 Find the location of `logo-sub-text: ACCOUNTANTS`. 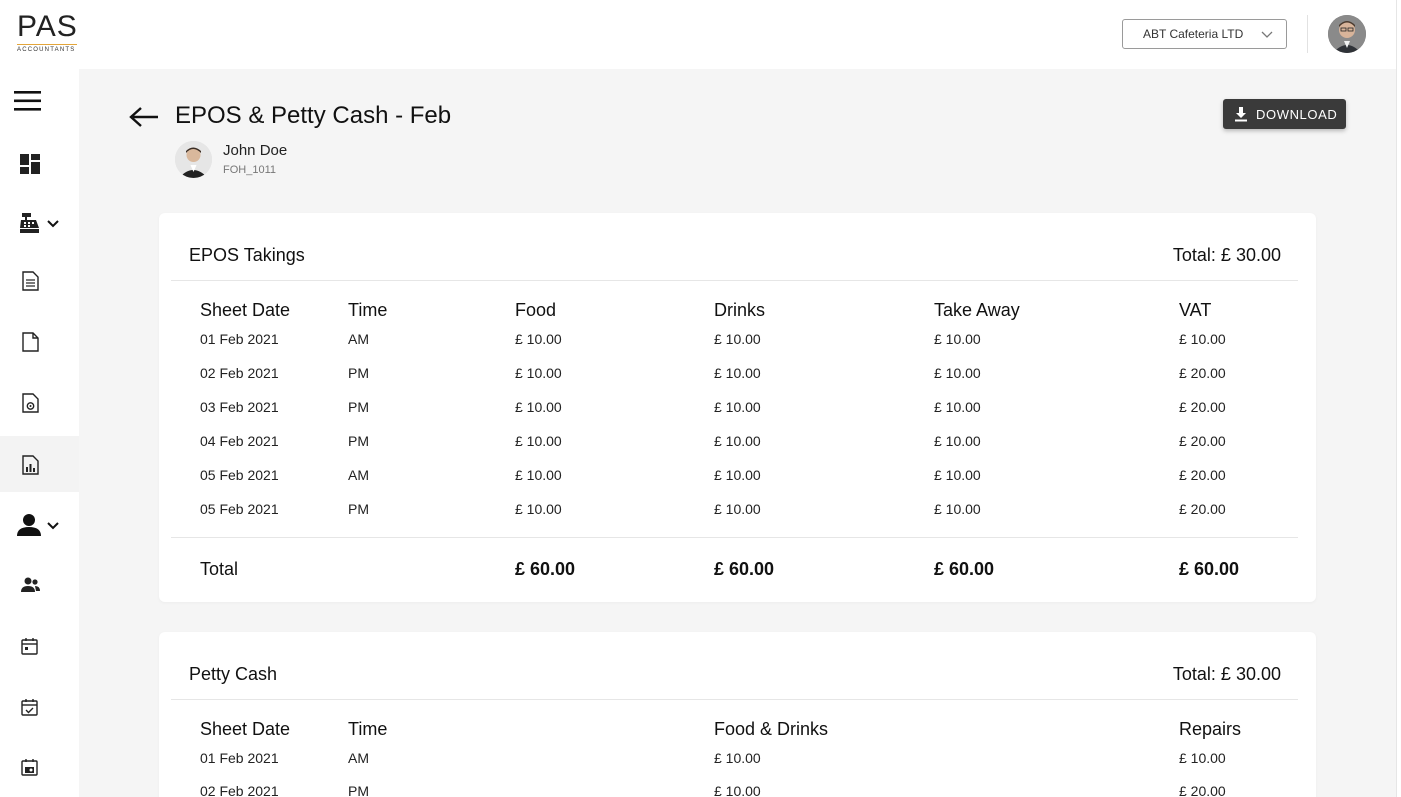

logo-sub-text: ACCOUNTANTS is located at coordinates (46, 50).